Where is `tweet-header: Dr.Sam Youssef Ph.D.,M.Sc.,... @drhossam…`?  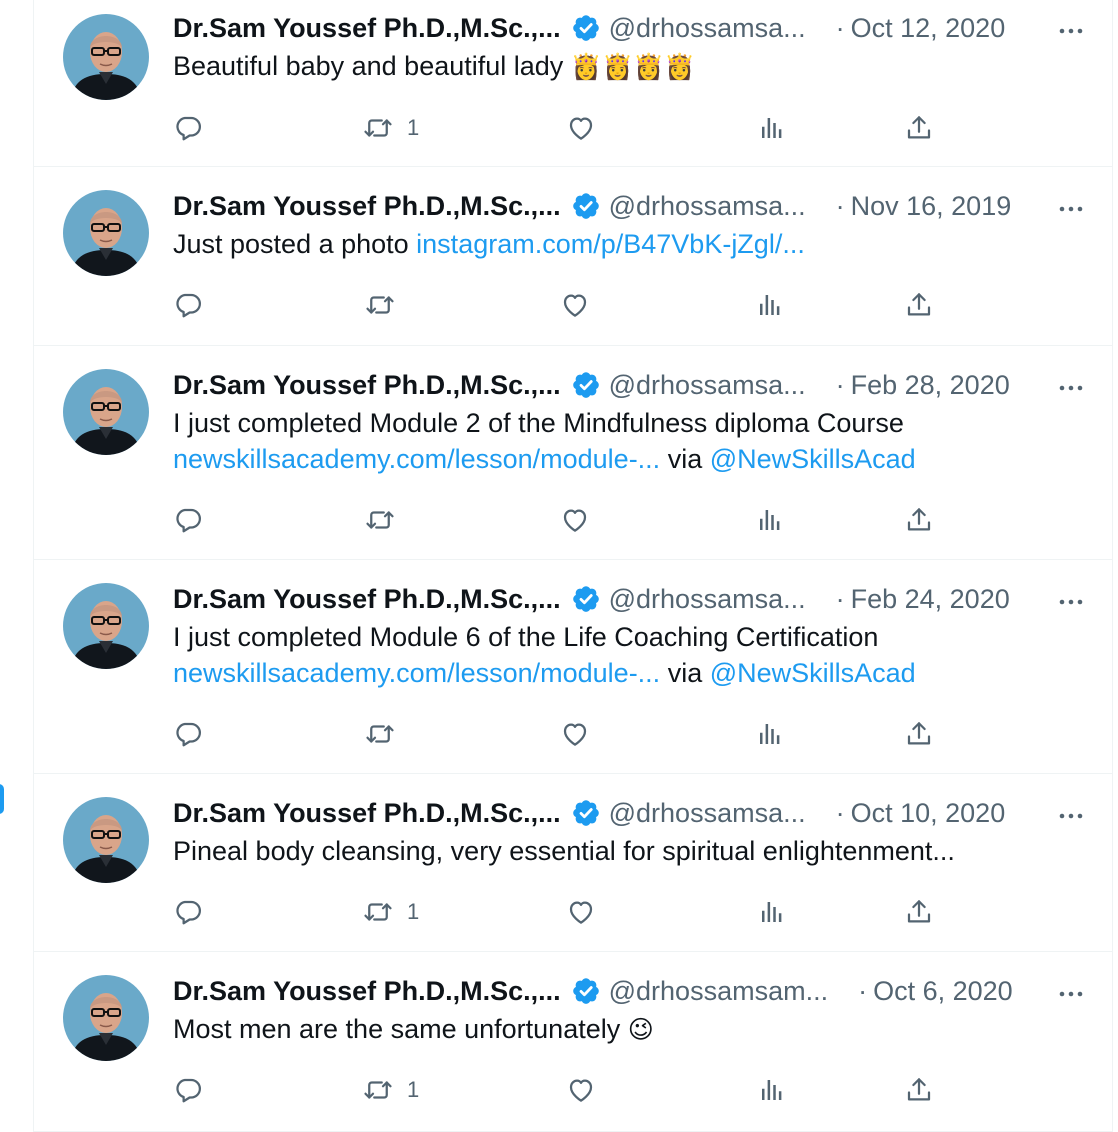
tweet-header: Dr.Sam Youssef Ph.D.,M.Sc.,... @drhossam… is located at coordinates (629, 813).